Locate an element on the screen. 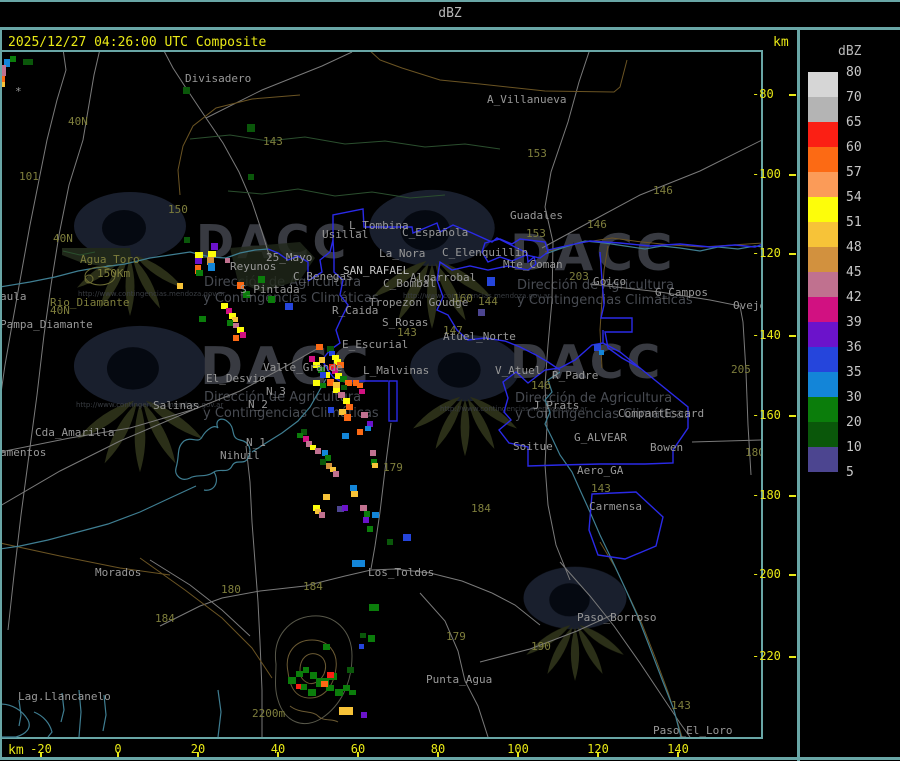 The image size is (900, 761). road-label: 40N is located at coordinates (63, 238).